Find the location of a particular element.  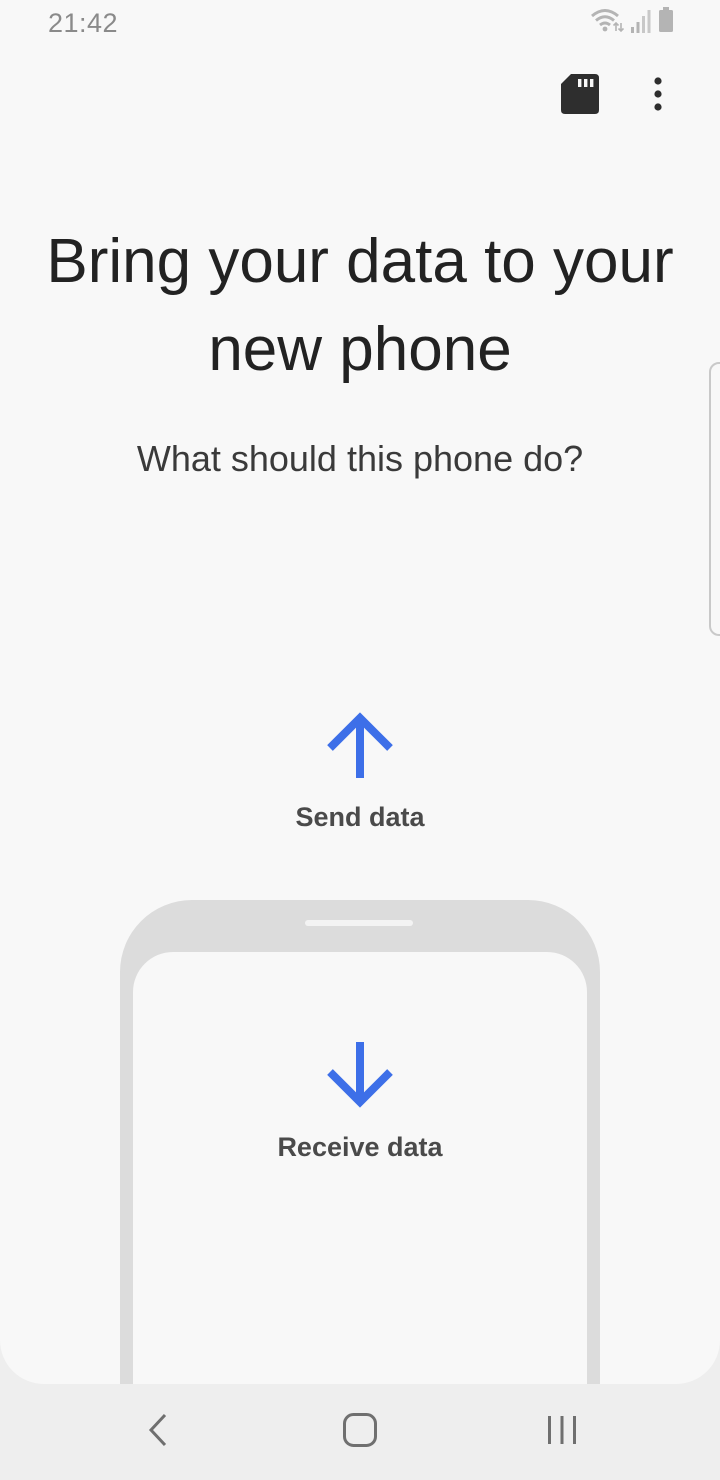

toolbar is located at coordinates (360, 96).